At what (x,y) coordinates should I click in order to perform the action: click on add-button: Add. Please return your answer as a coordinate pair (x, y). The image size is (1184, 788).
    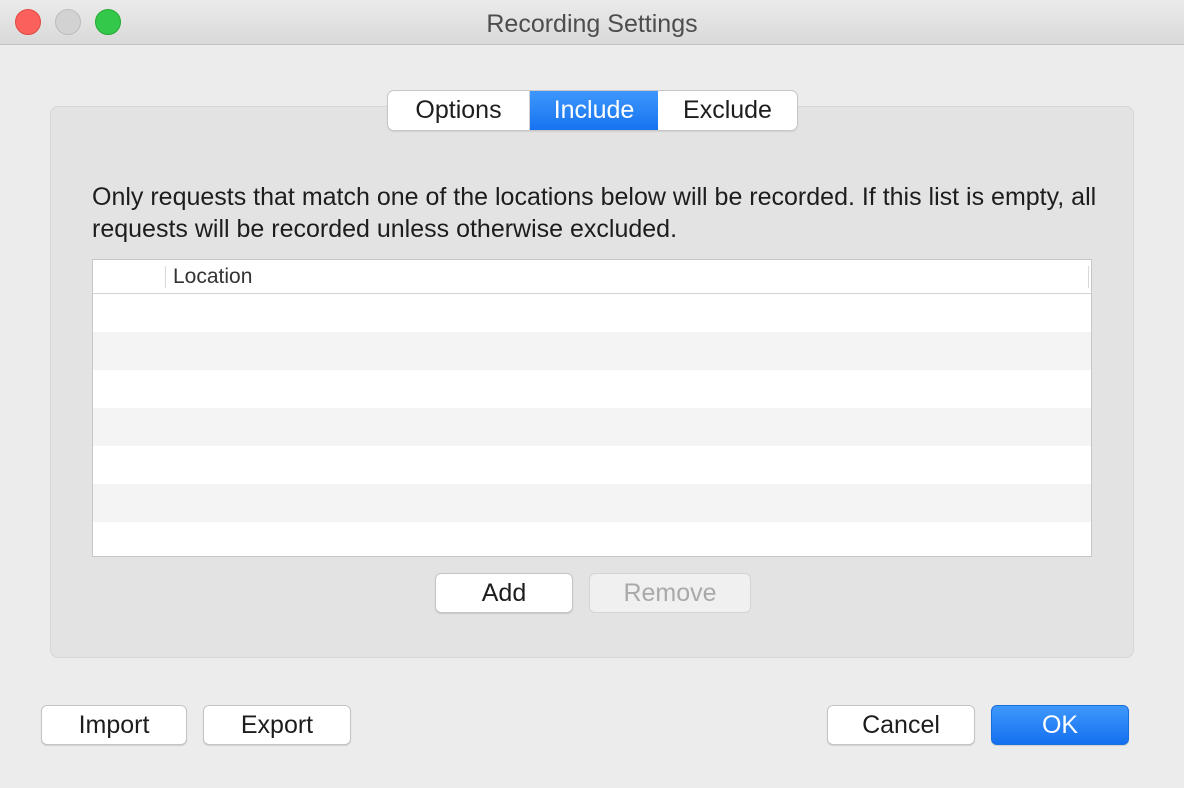
    Looking at the image, I should click on (504, 593).